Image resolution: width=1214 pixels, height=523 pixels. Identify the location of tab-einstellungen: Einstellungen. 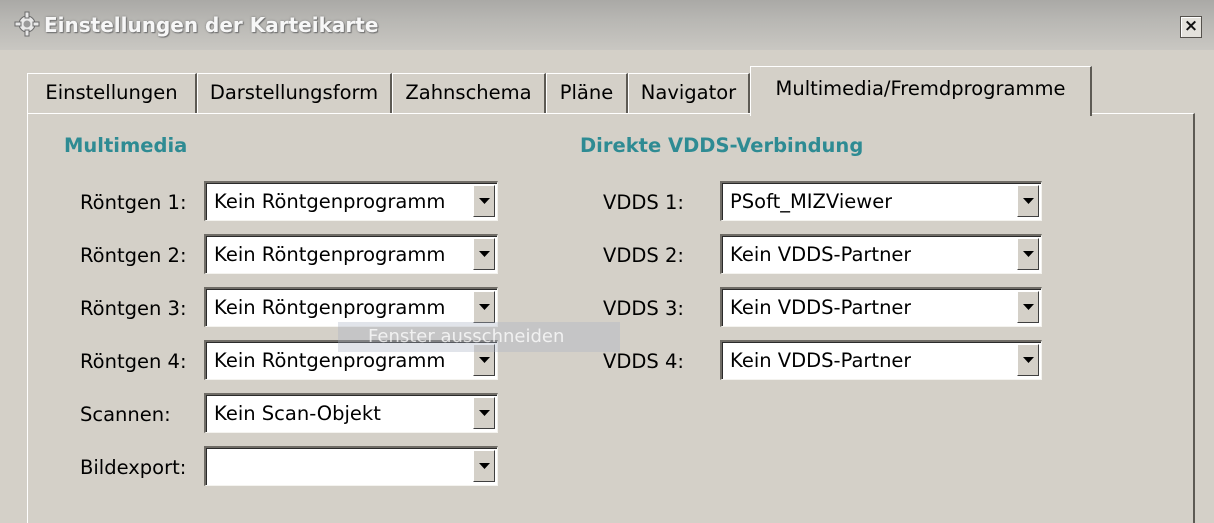
(112, 93).